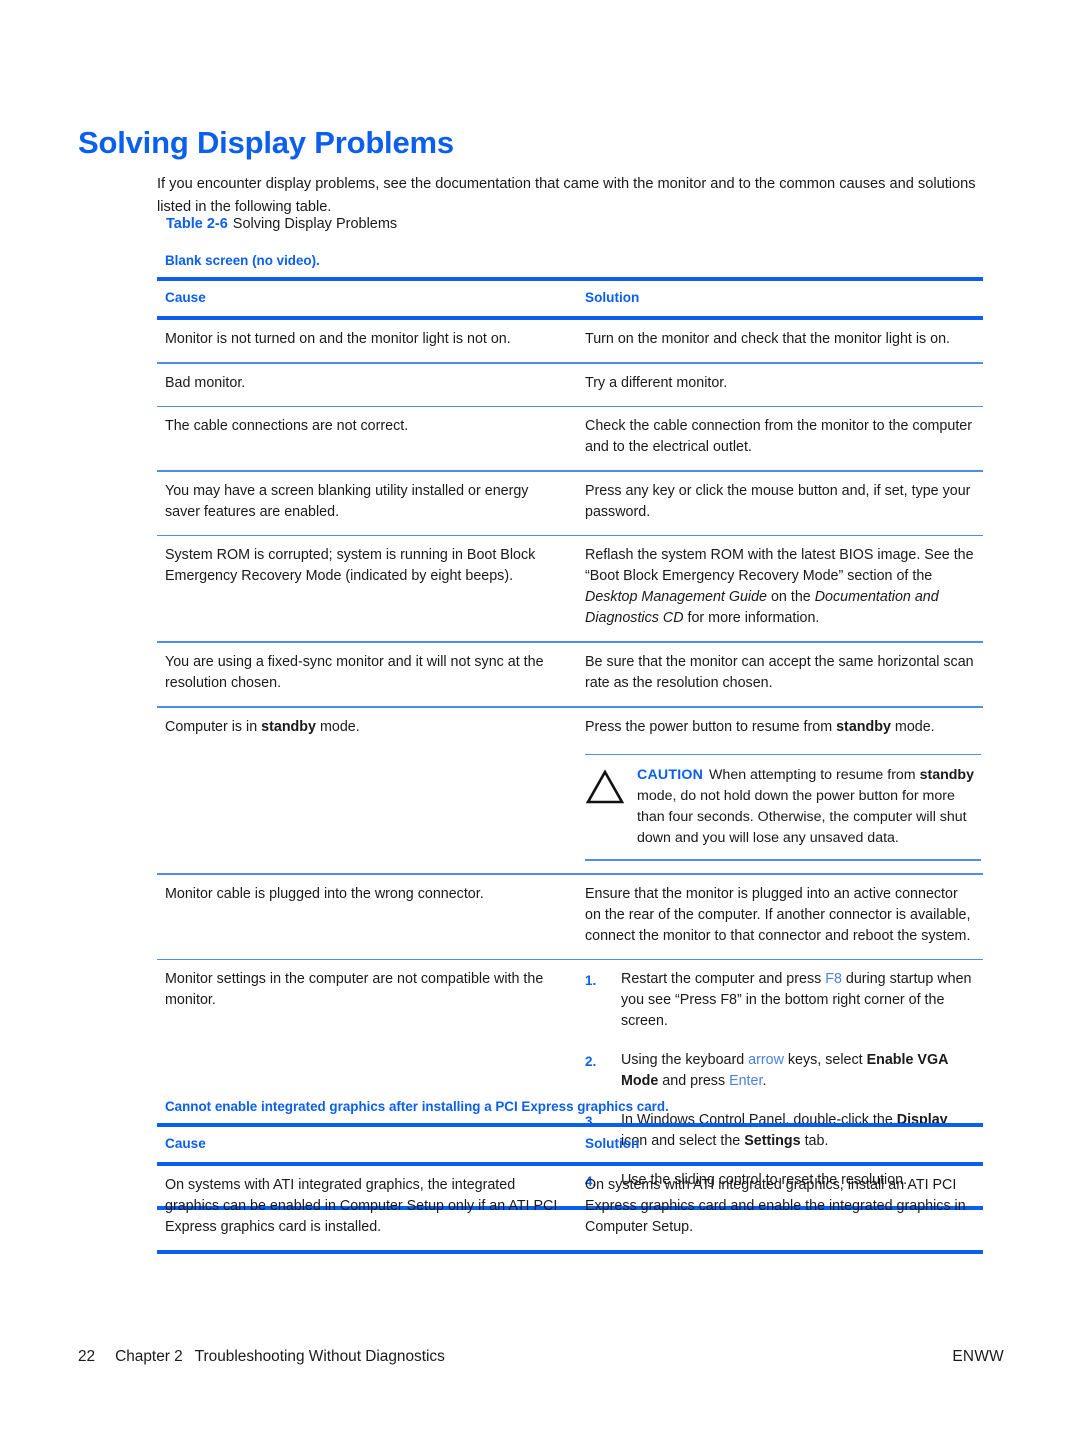 This screenshot has height=1437, width=1080. What do you see at coordinates (766, 1060) in the screenshot?
I see `key-name: arrow` at bounding box center [766, 1060].